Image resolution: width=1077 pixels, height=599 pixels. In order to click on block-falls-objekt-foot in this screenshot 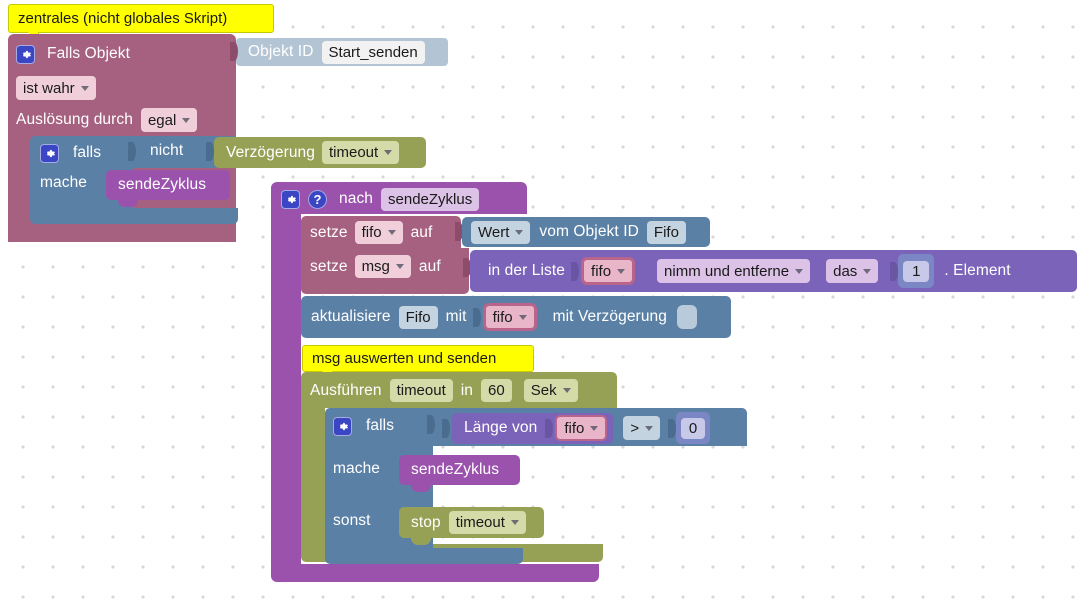, I will do `click(122, 235)`.